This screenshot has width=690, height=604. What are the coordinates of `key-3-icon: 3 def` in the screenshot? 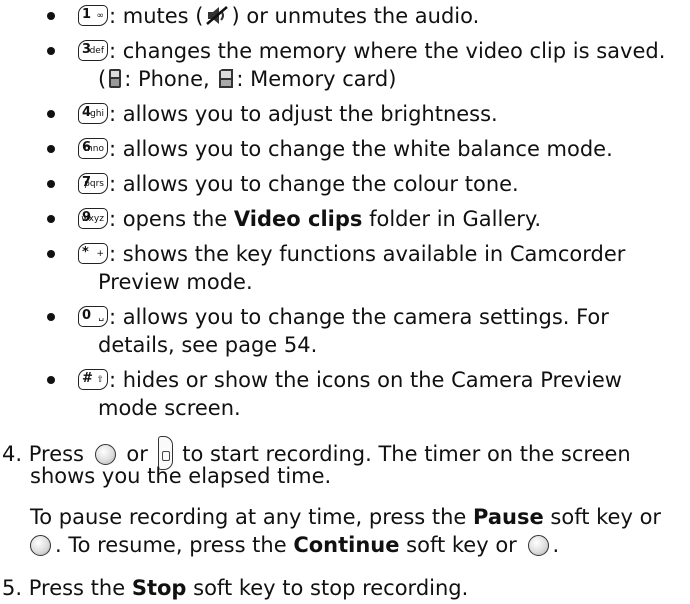 It's located at (93, 50).